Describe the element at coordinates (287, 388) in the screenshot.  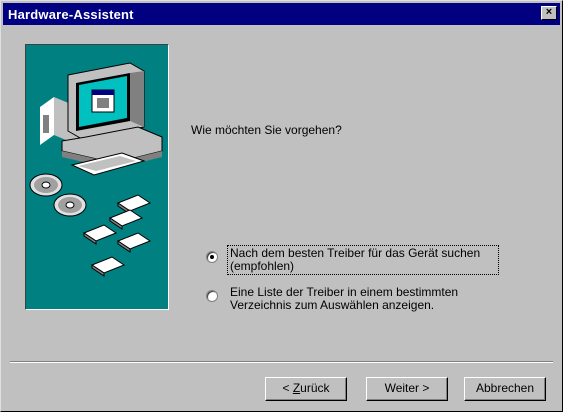
I see `back-button-prefix: <` at that location.